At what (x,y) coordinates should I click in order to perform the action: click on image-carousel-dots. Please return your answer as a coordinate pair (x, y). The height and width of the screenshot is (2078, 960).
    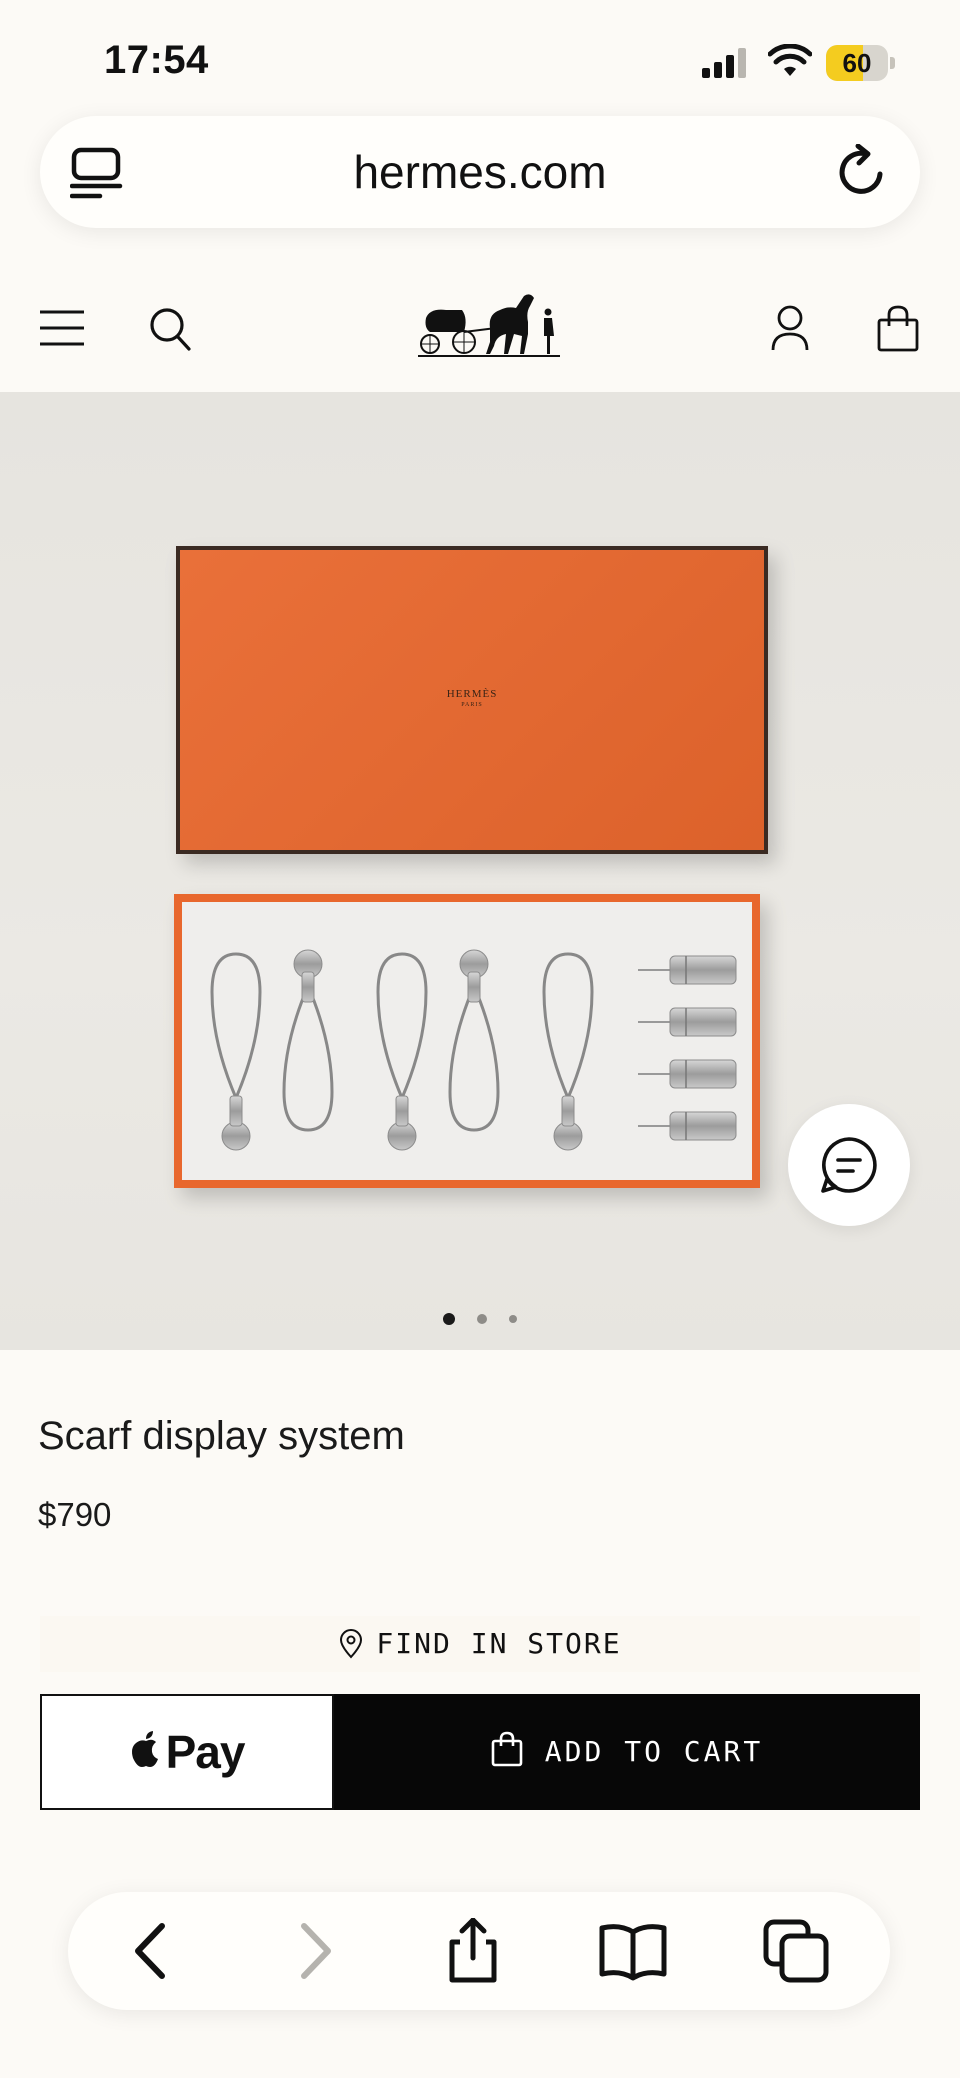
    Looking at the image, I should click on (480, 1318).